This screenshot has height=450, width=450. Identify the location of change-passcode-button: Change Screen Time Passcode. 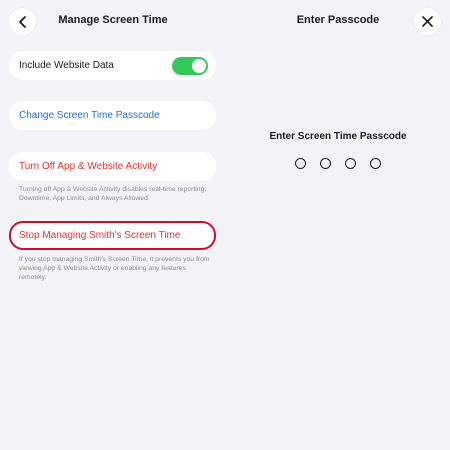
(112, 115).